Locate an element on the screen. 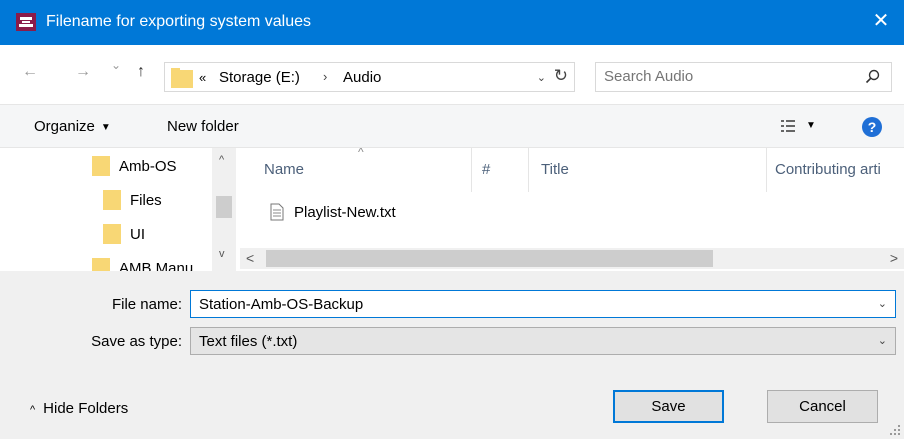  new-folder-button: New folder is located at coordinates (203, 126).